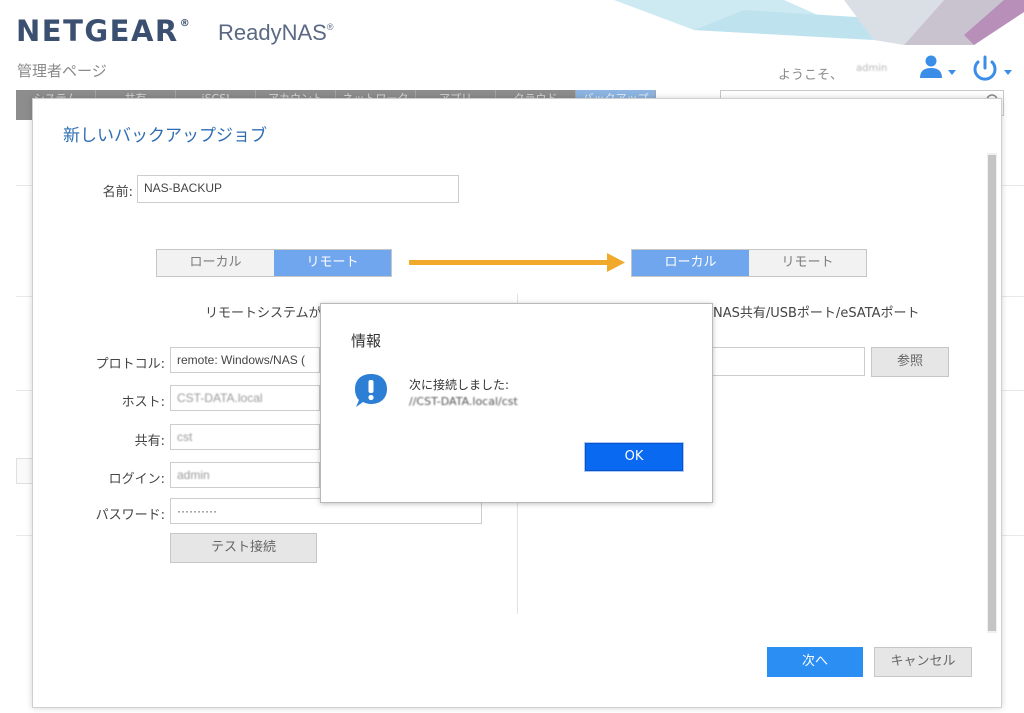  I want to click on protocol-label: プロトコル:, so click(130, 364).